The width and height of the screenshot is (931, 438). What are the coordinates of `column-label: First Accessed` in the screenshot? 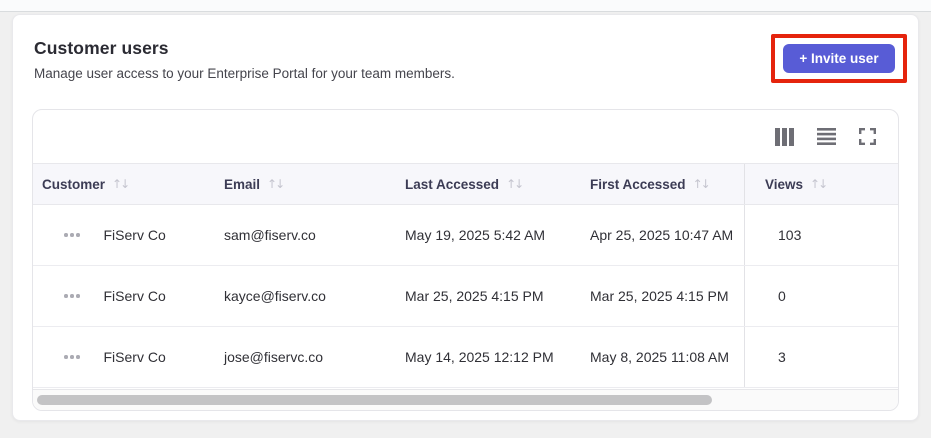 It's located at (638, 184).